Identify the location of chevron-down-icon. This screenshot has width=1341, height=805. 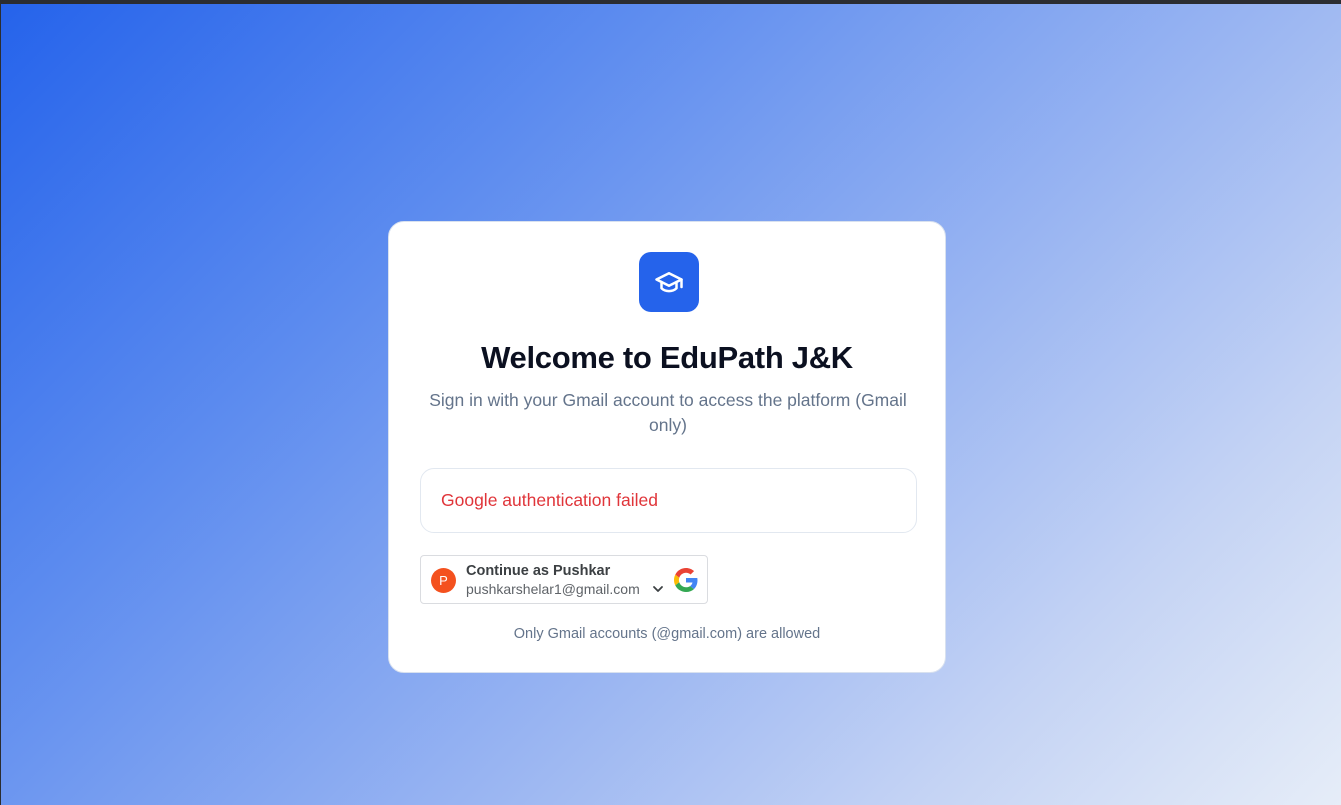
(658, 589).